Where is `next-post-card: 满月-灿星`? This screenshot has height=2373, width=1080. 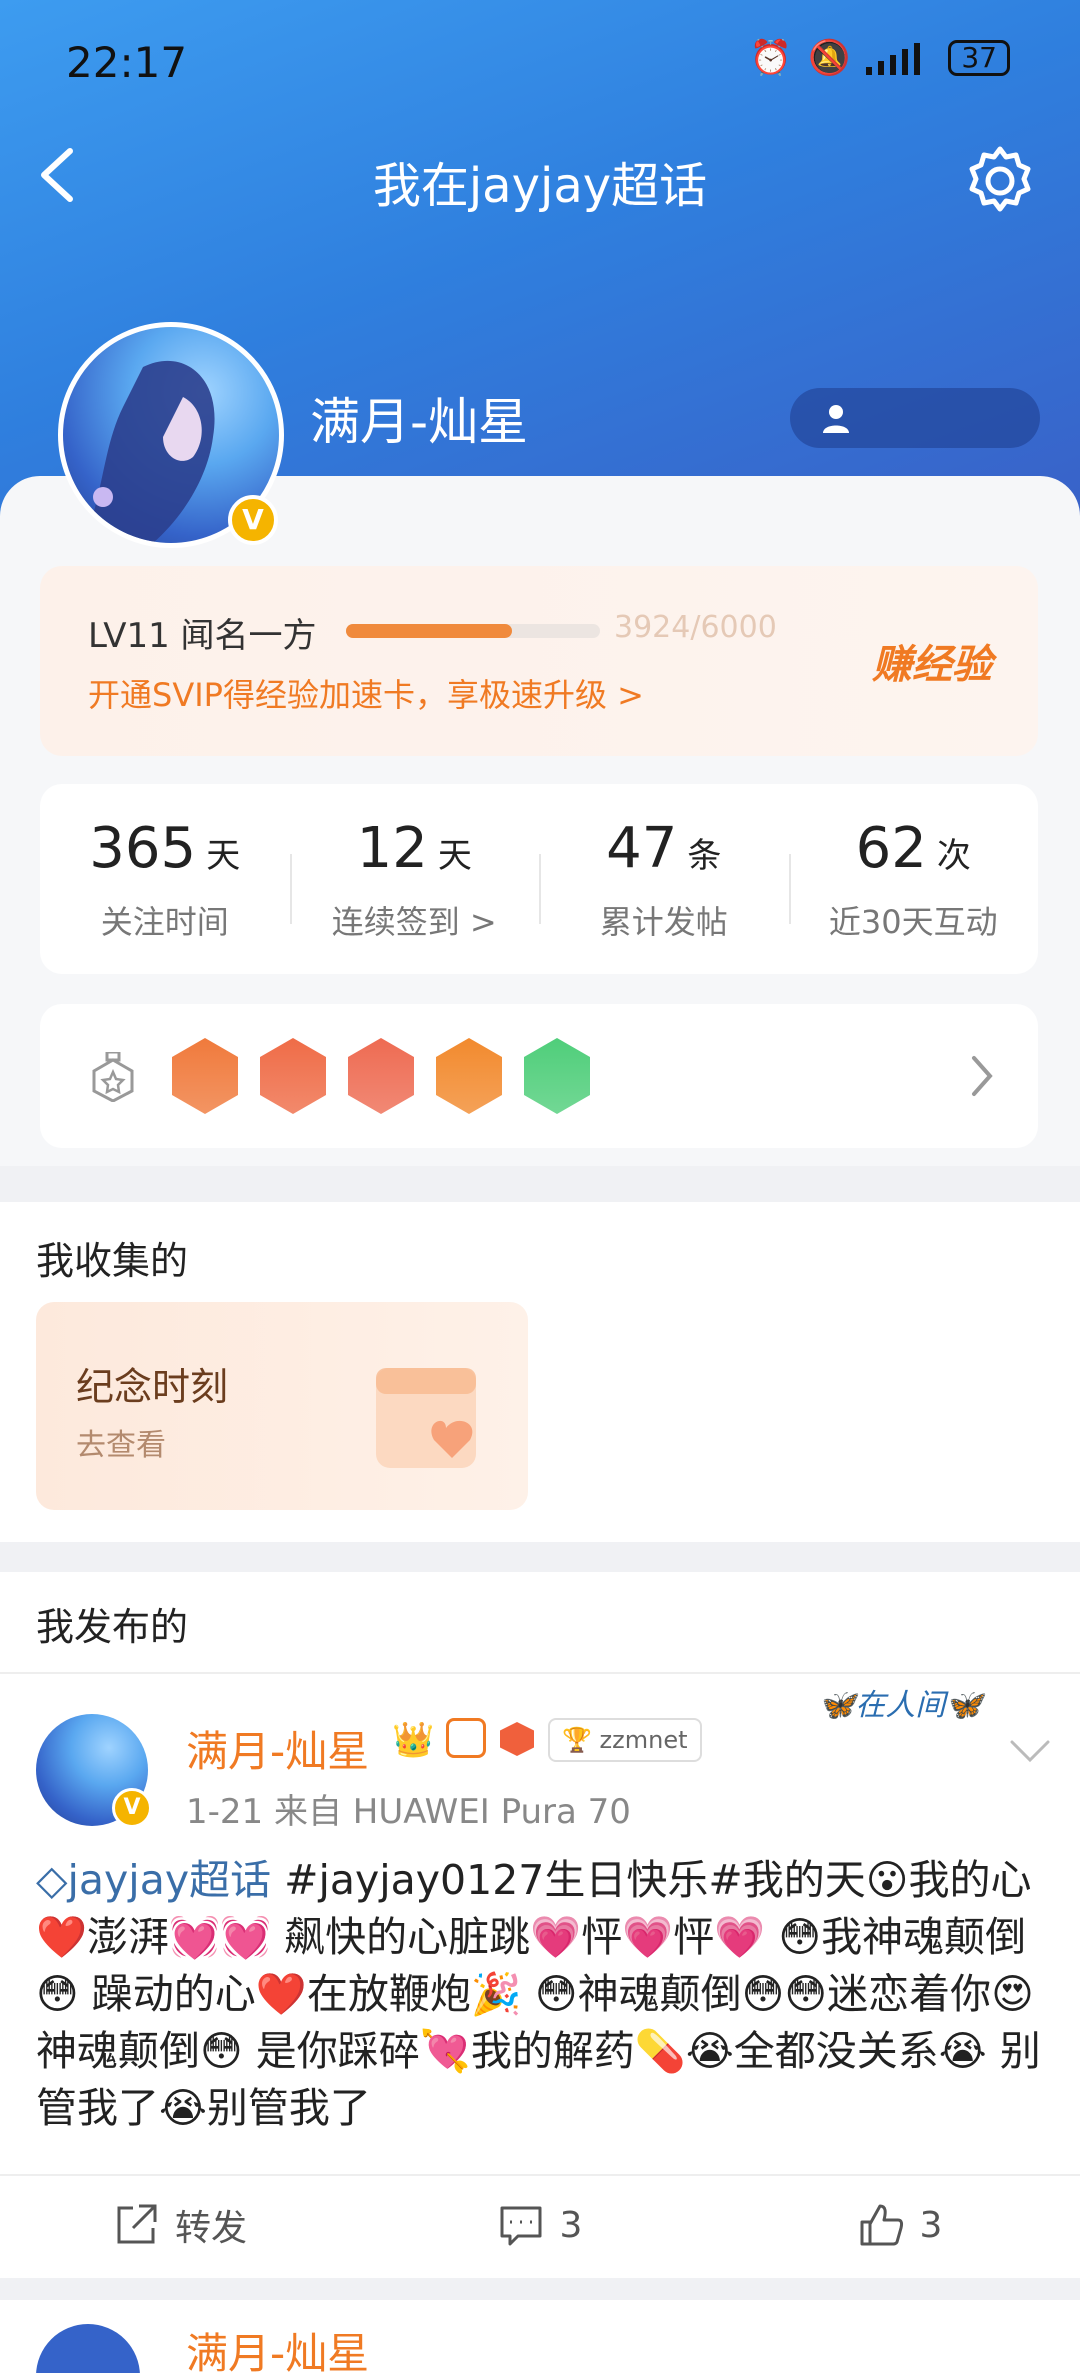
next-post-card: 满月-灿星 is located at coordinates (540, 2336).